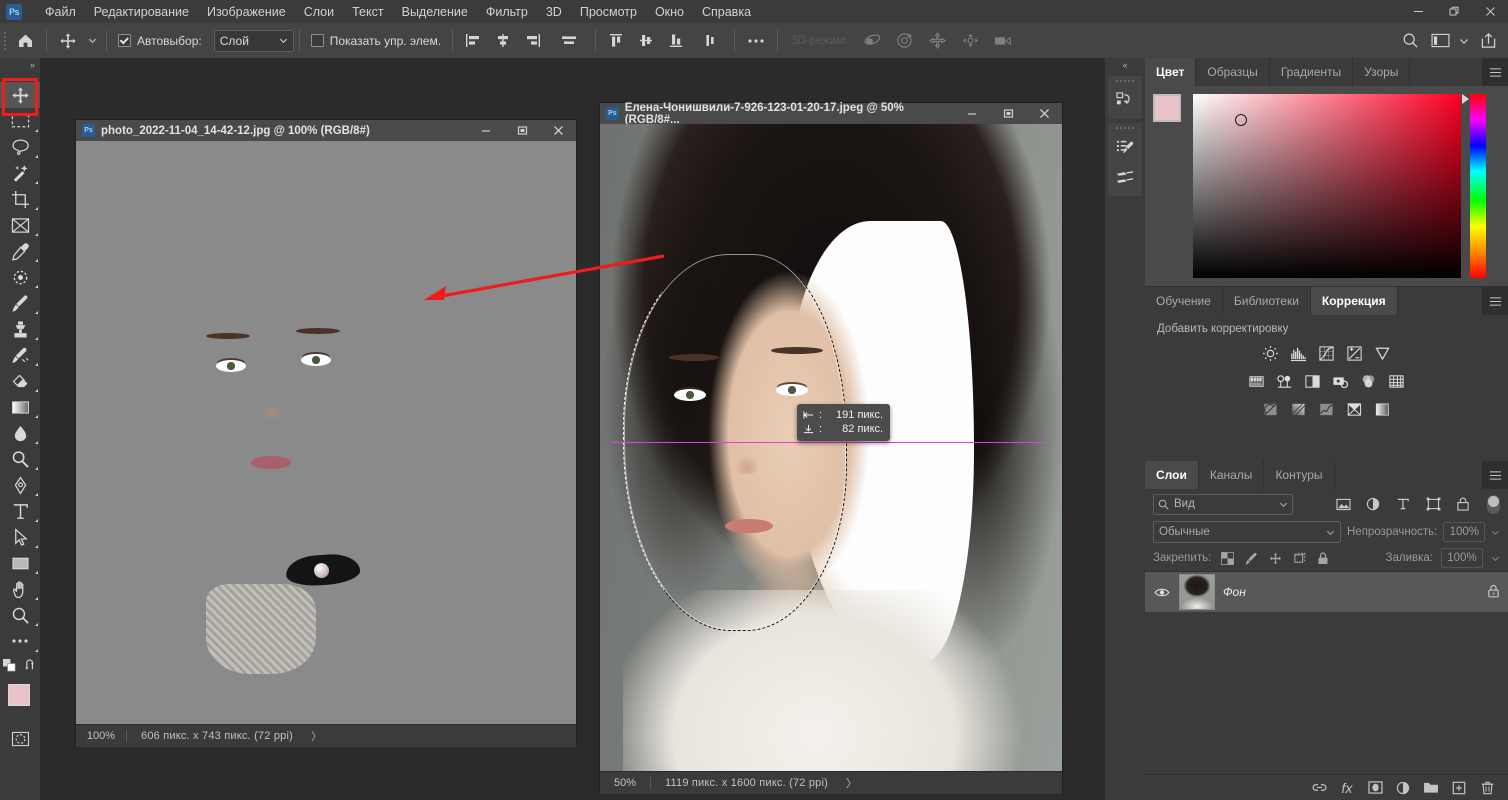 This screenshot has width=1508, height=800. Describe the element at coordinates (1234, 592) in the screenshot. I see `layer-name: Фон` at that location.